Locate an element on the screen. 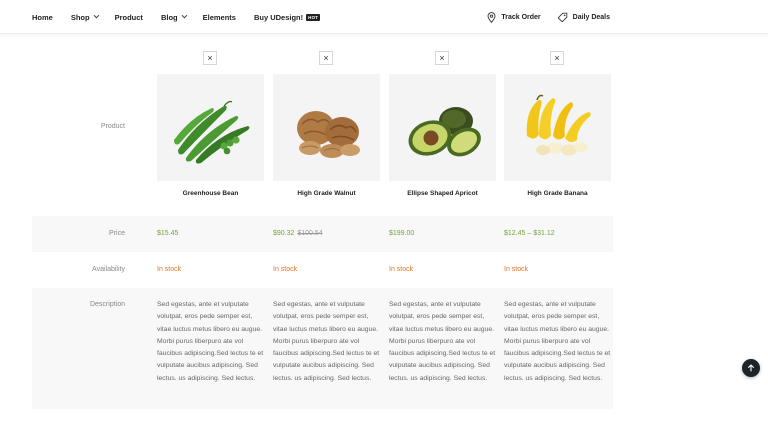  nav-home: Home is located at coordinates (42, 17).